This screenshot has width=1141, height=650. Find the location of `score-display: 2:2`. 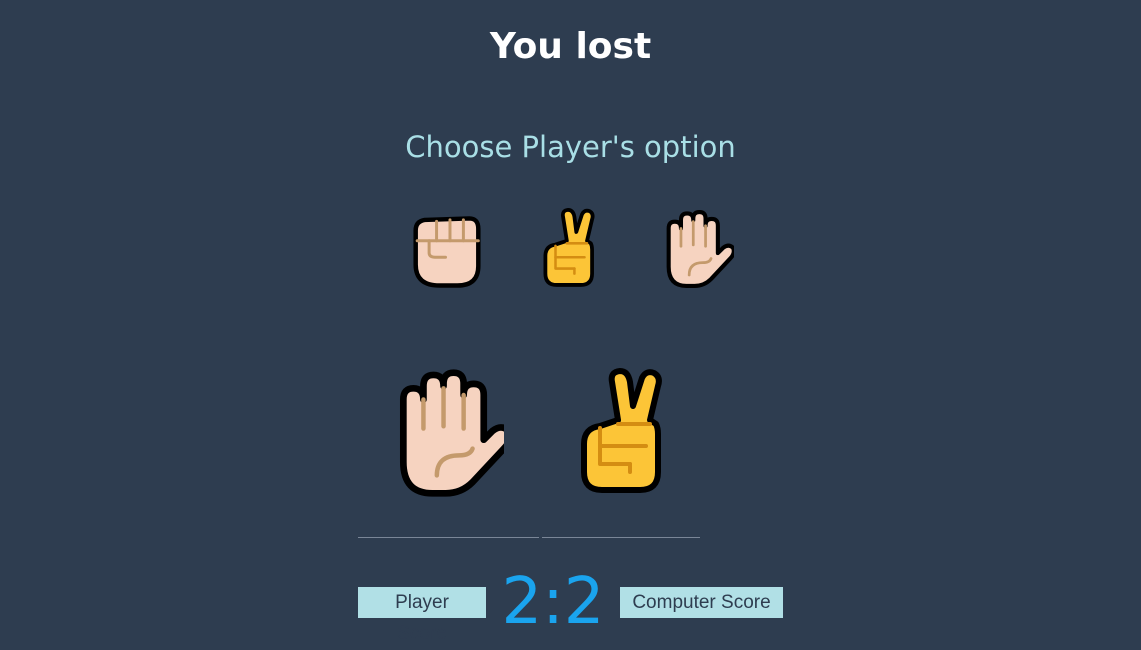

score-display: 2:2 is located at coordinates (553, 602).